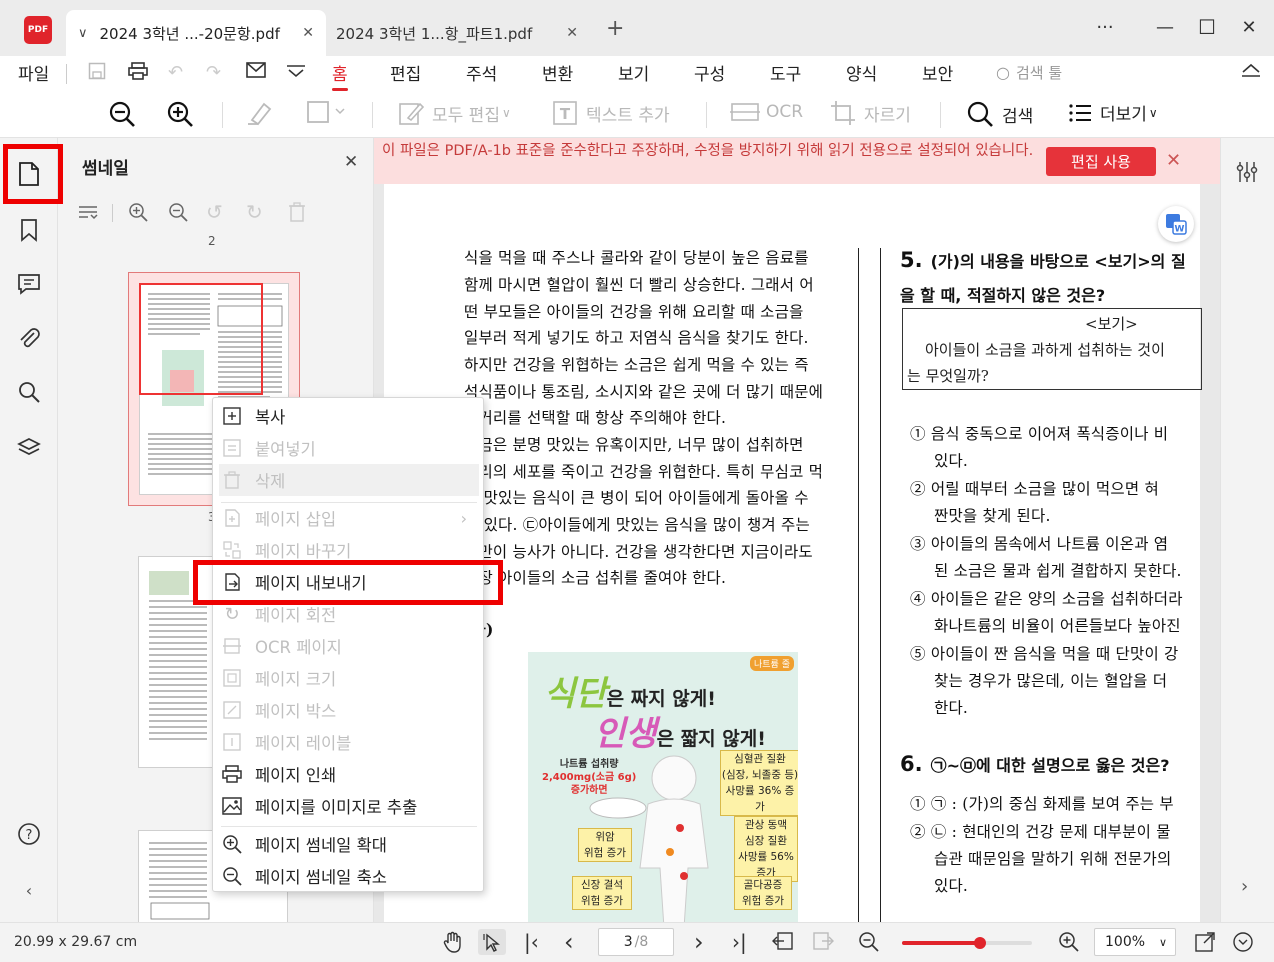  Describe the element at coordinates (636, 942) in the screenshot. I see `page-number-input: 3 /8` at that location.